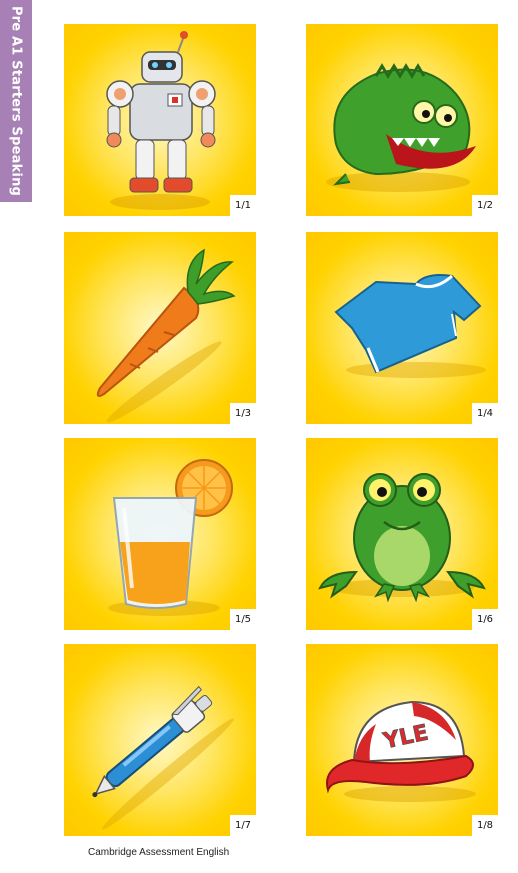  What do you see at coordinates (401, 751) in the screenshot?
I see `cap-icon: YLE` at bounding box center [401, 751].